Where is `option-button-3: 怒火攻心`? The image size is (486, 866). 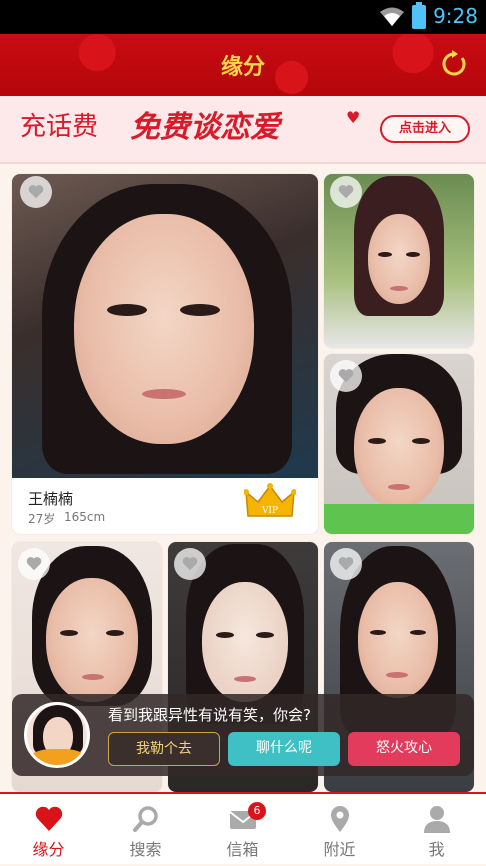 option-button-3: 怒火攻心 is located at coordinates (404, 749).